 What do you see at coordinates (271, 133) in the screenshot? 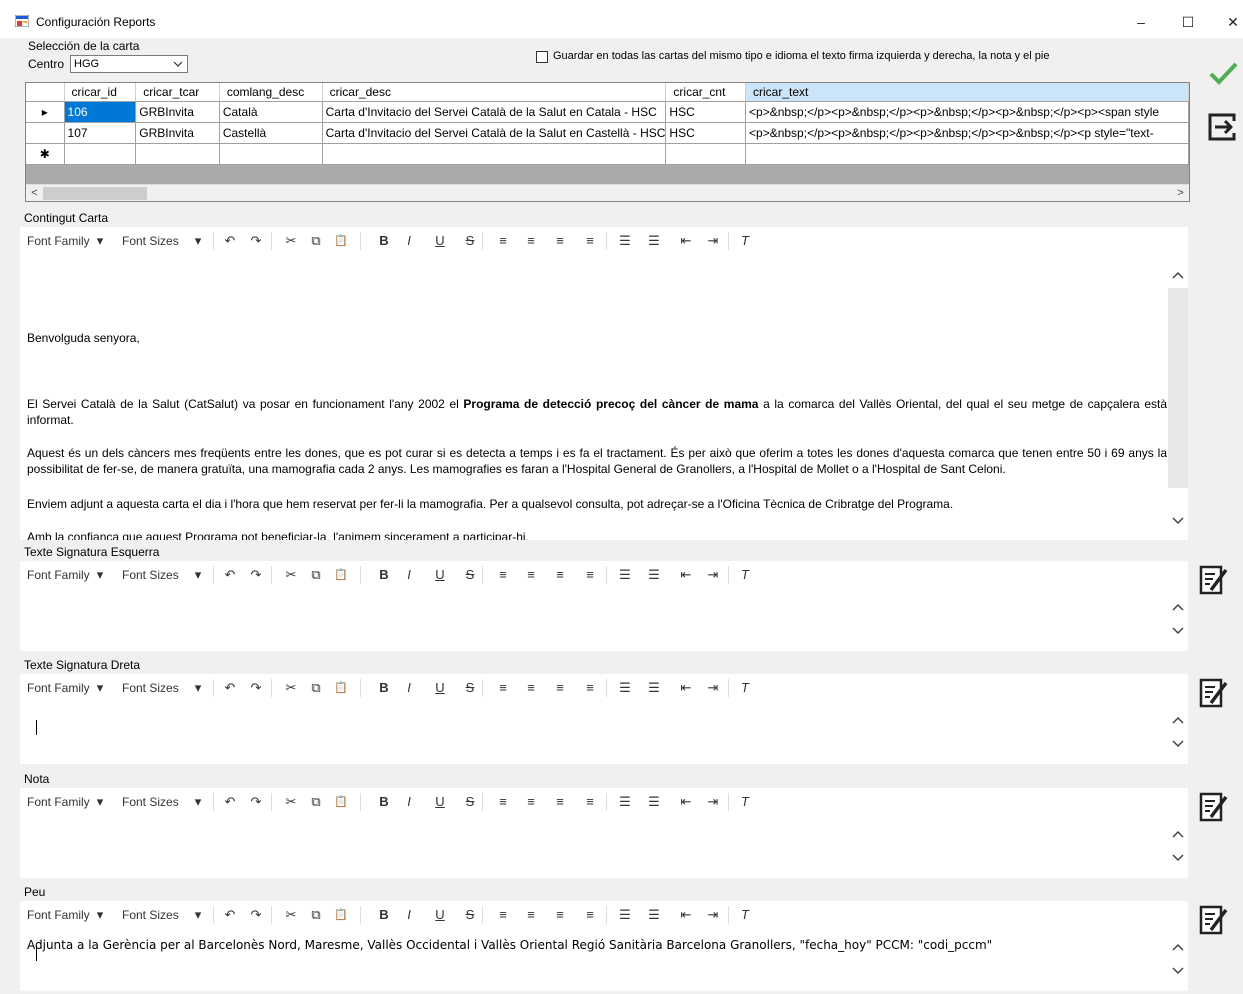
I see `grid-cell: Castellà` at bounding box center [271, 133].